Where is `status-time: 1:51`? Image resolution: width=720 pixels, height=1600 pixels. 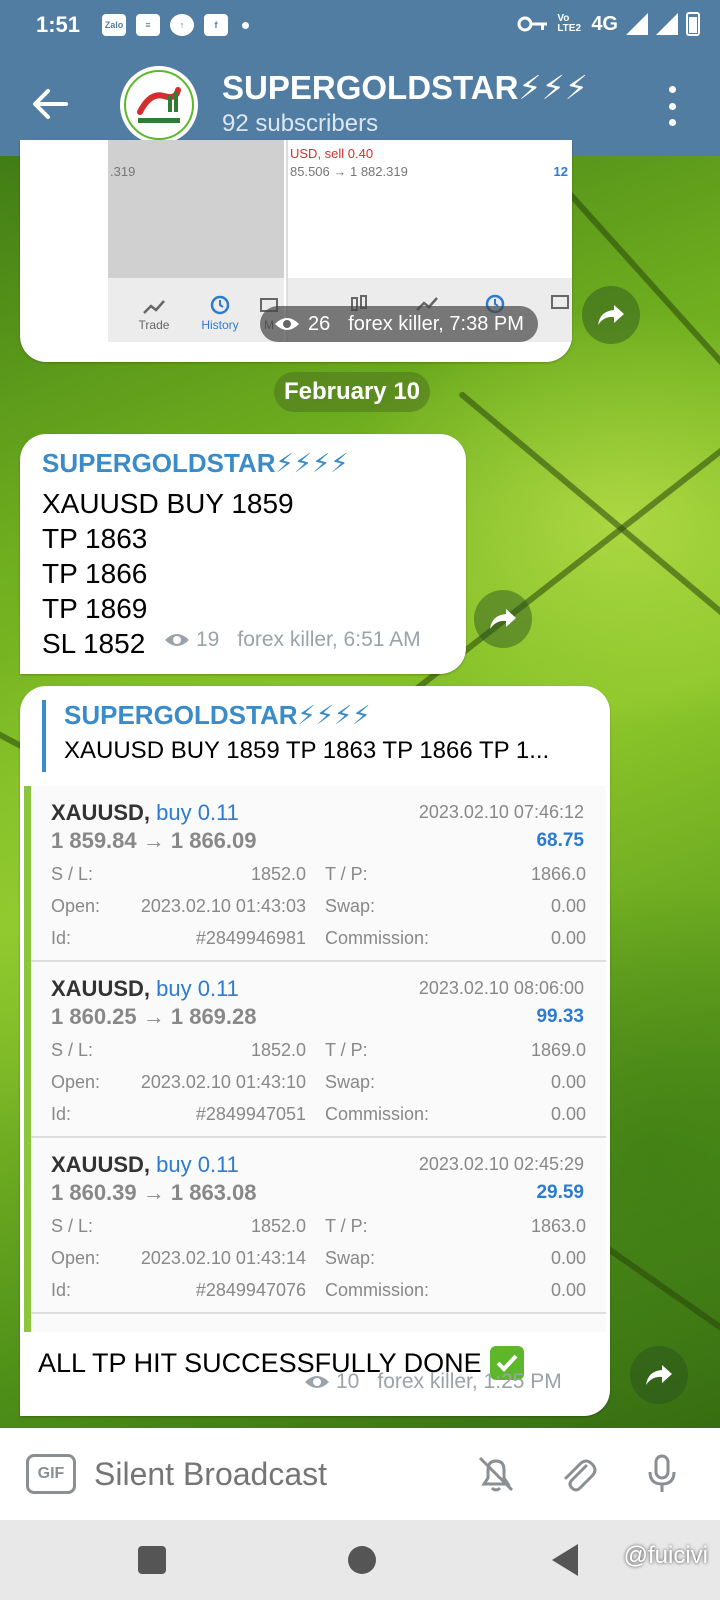
status-time: 1:51 is located at coordinates (58, 24).